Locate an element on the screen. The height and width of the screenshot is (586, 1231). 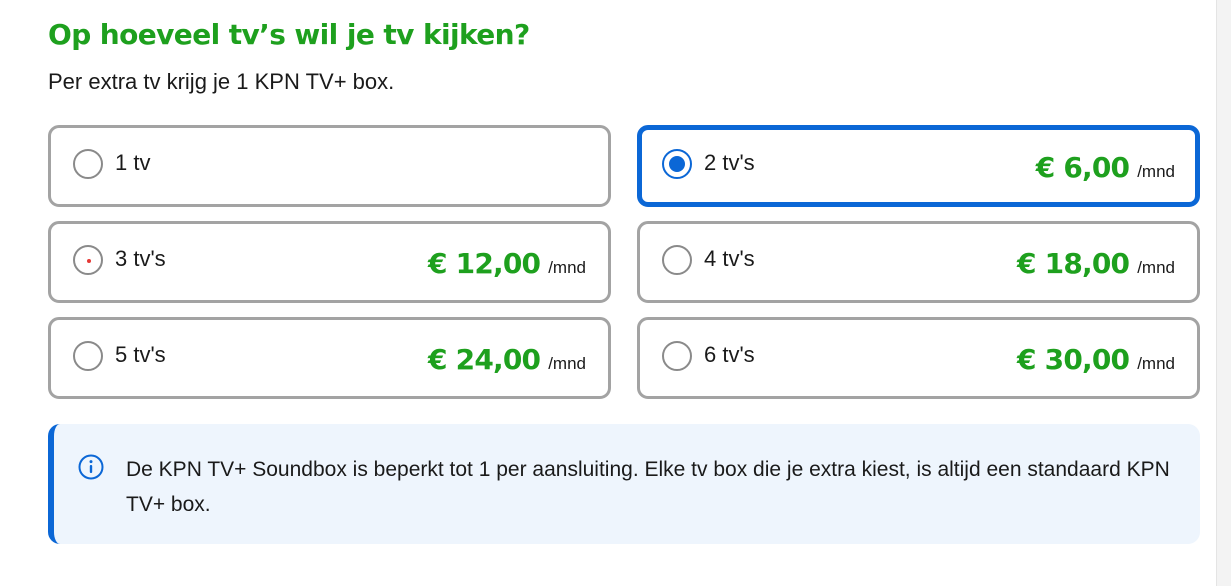
option-label: 4 tv's is located at coordinates (729, 258).